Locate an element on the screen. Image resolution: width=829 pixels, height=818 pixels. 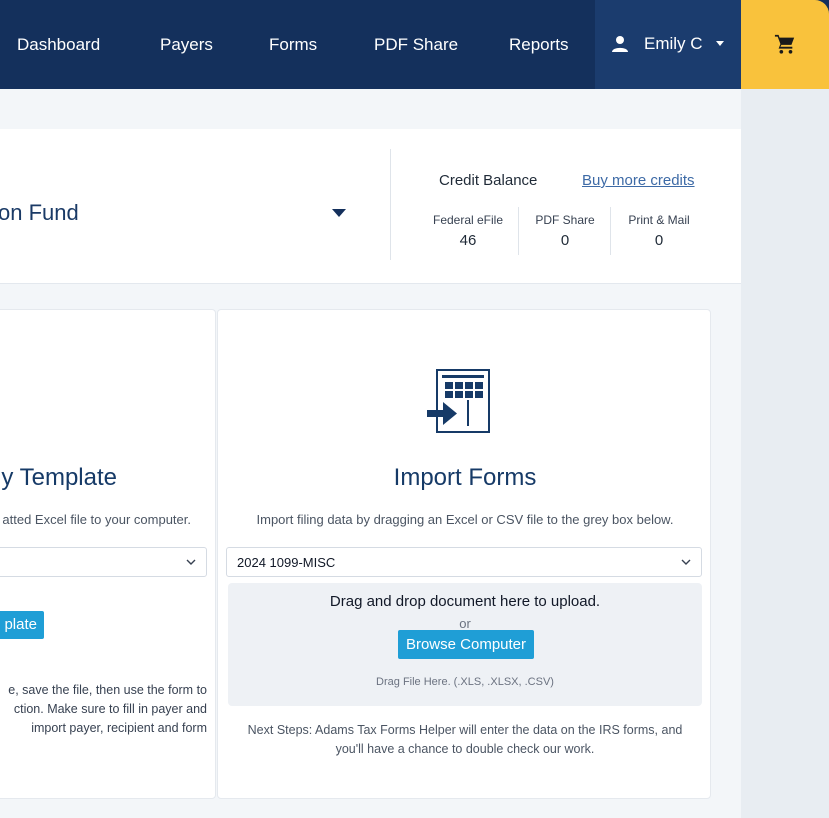
credit-pdf-share: PDF Share 0 is located at coordinates (565, 231).